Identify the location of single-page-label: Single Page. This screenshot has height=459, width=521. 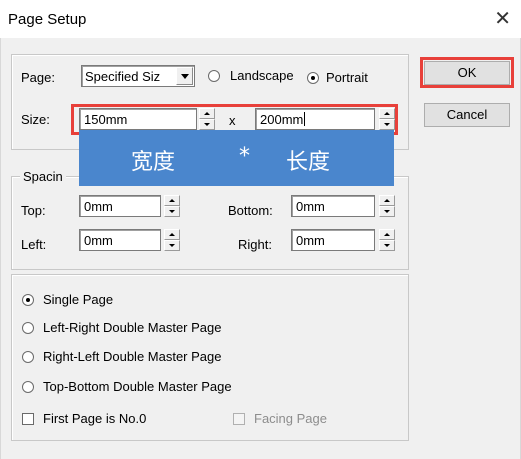
(78, 299).